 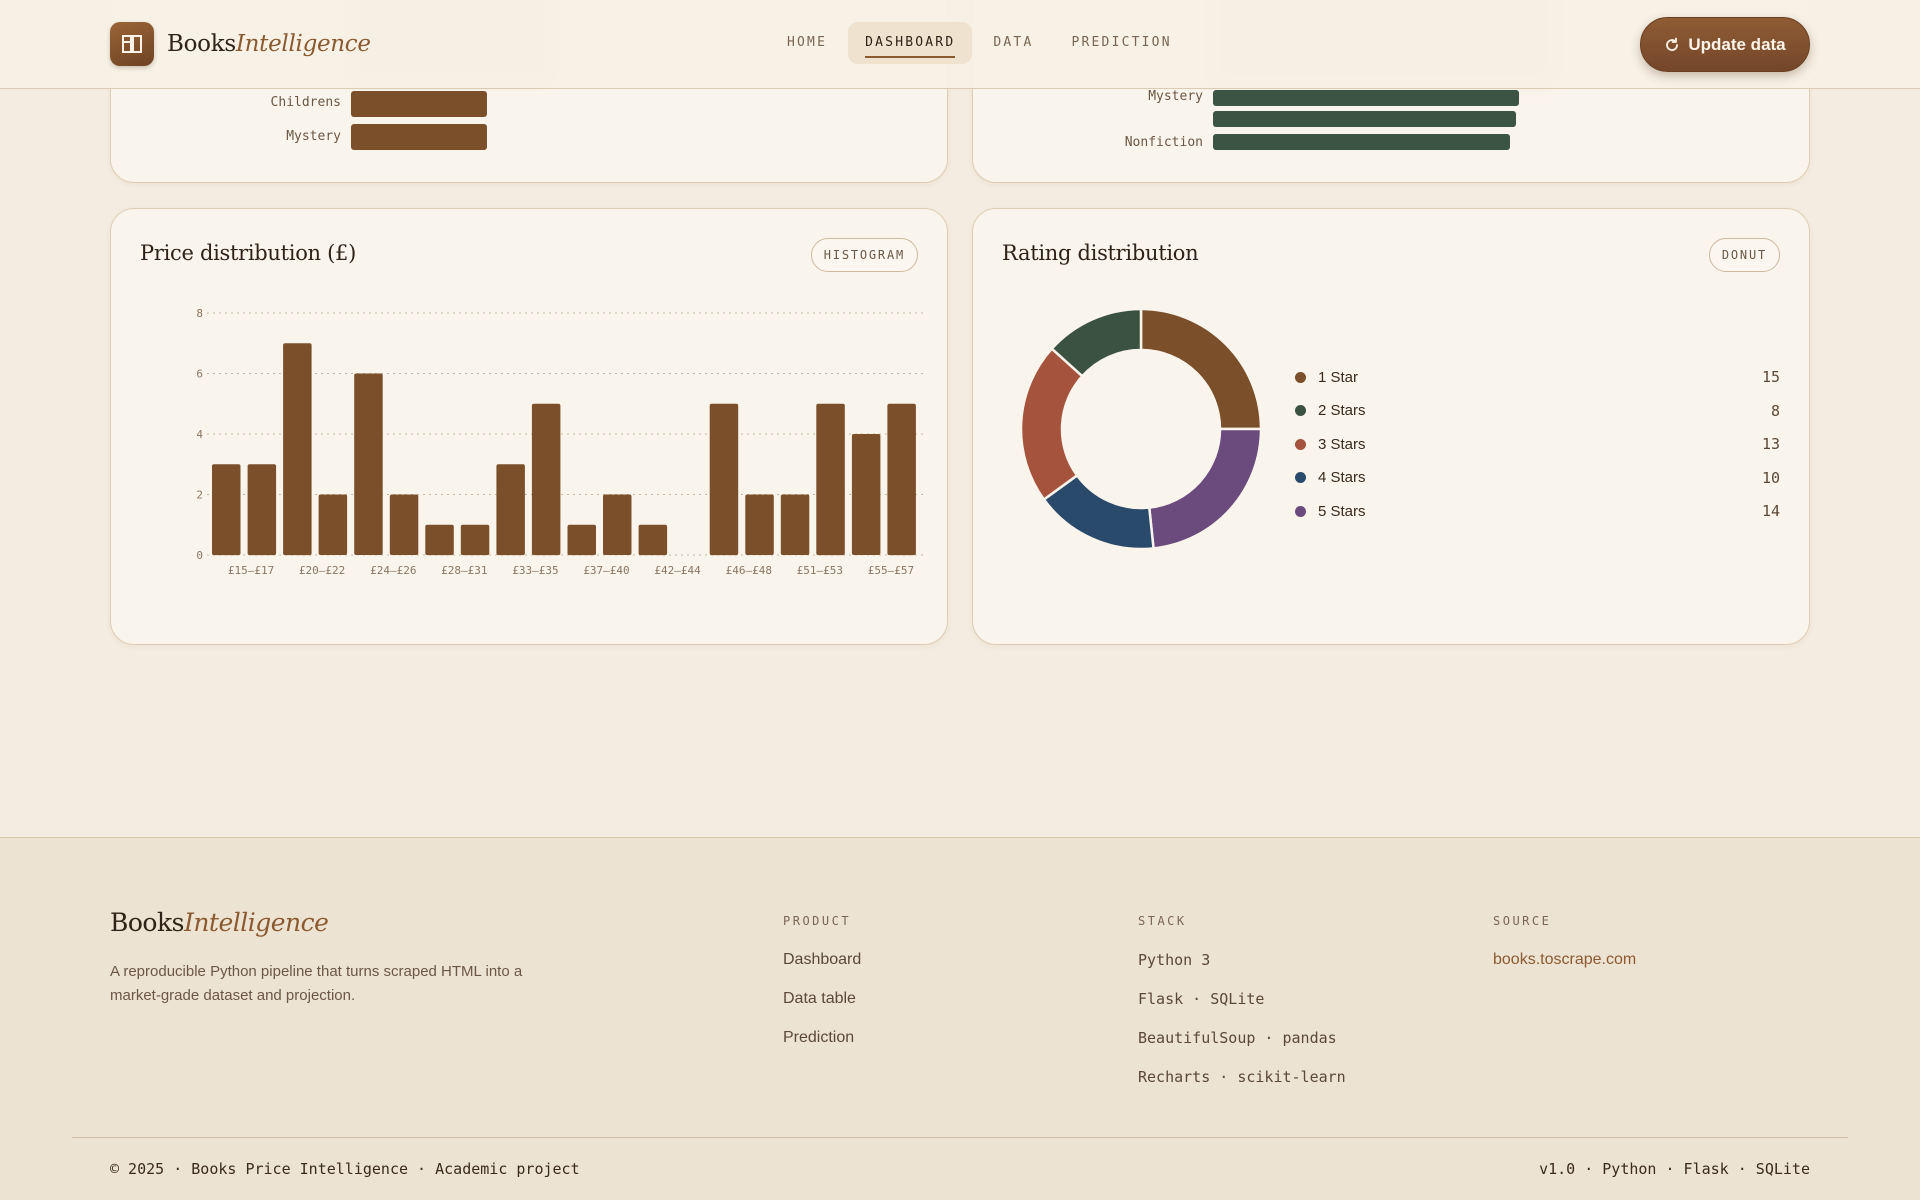 What do you see at coordinates (1770, 377) in the screenshot?
I see `legend-value: 15` at bounding box center [1770, 377].